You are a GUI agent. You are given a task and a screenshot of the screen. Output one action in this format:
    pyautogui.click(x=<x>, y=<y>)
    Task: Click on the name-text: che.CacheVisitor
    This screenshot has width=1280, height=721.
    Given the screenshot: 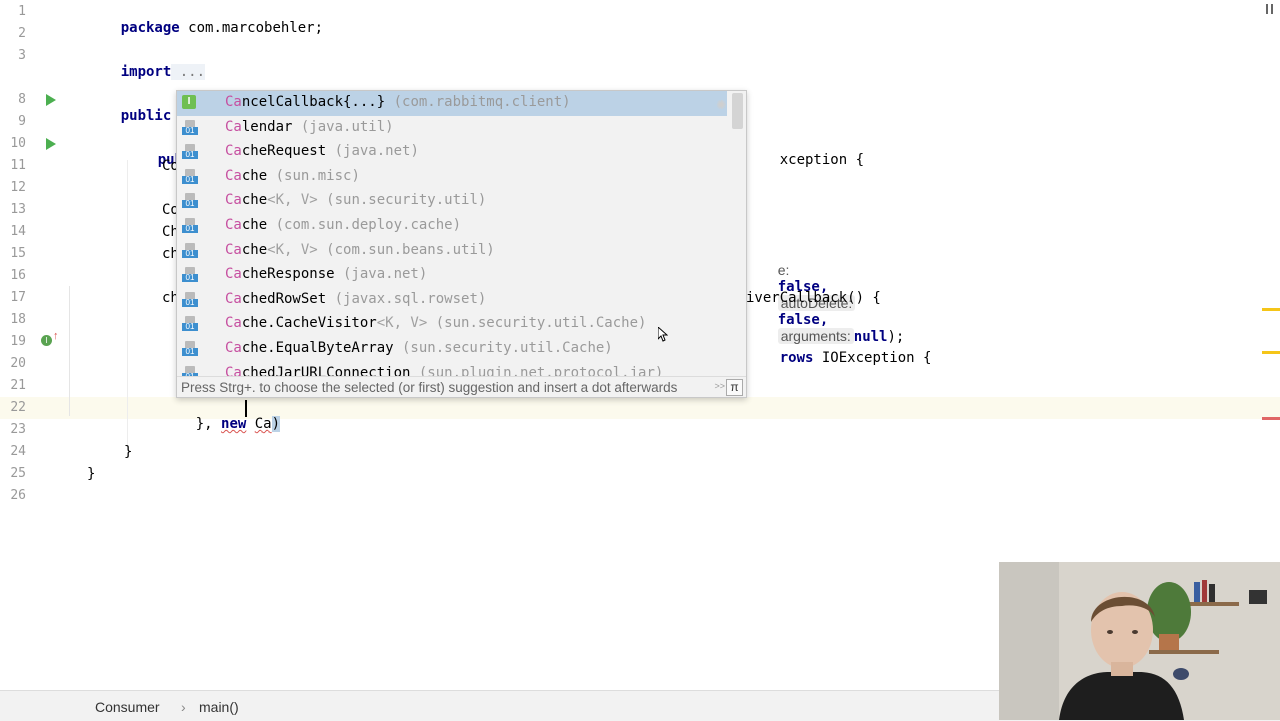 What is the action you would take?
    pyautogui.click(x=309, y=323)
    